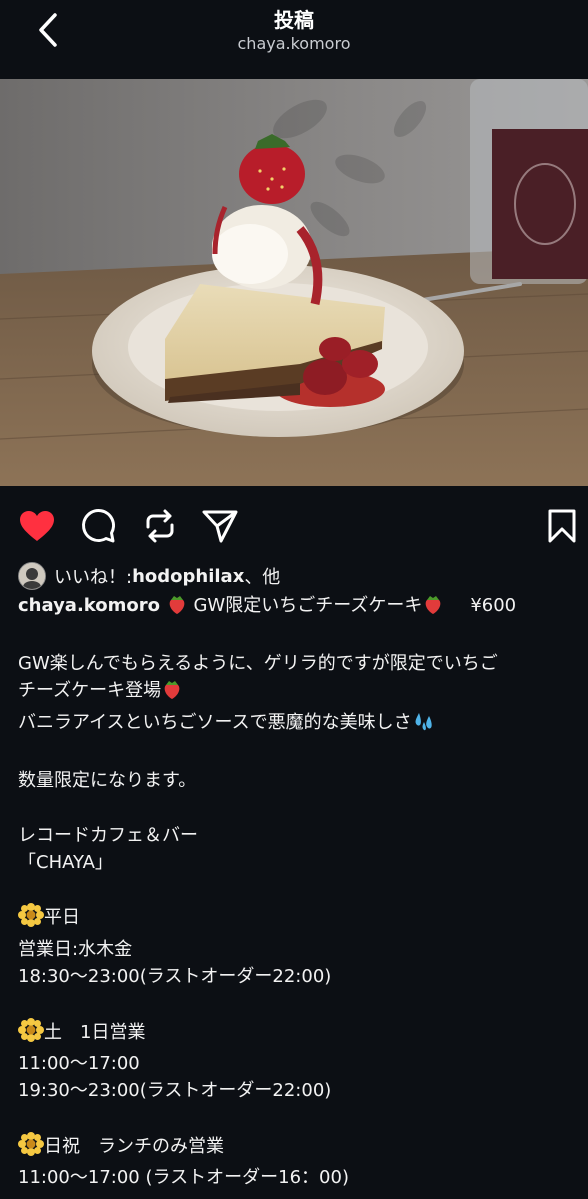  I want to click on comment-button, so click(98, 526).